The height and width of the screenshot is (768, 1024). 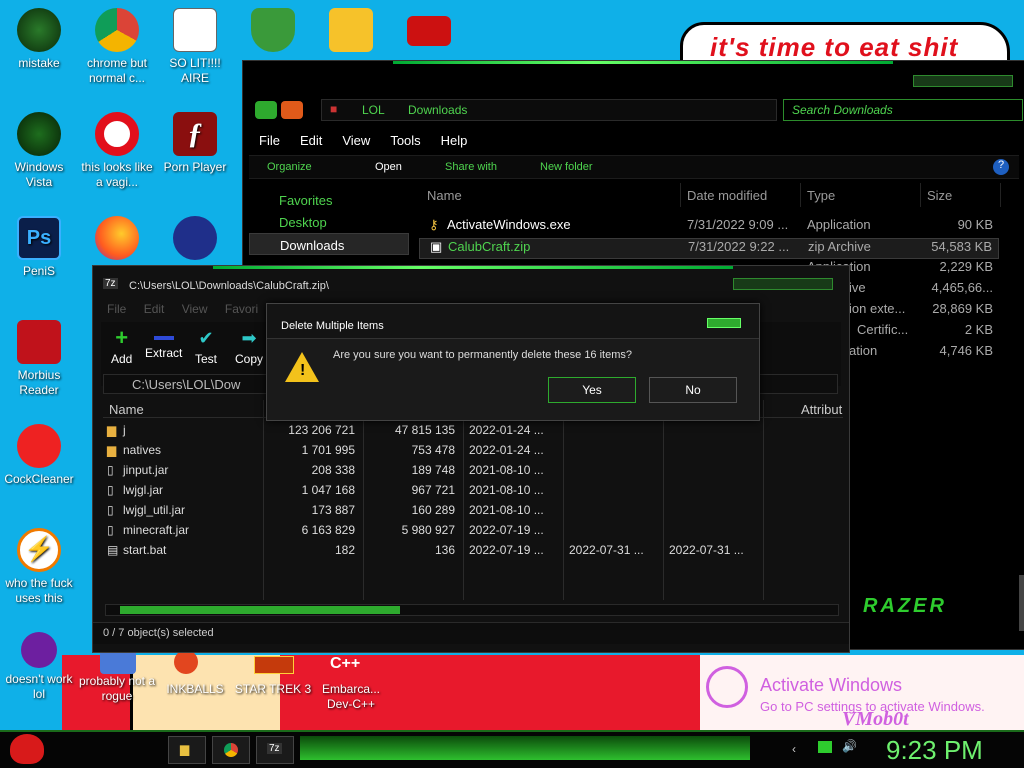 What do you see at coordinates (292, 110) in the screenshot?
I see `forward-button` at bounding box center [292, 110].